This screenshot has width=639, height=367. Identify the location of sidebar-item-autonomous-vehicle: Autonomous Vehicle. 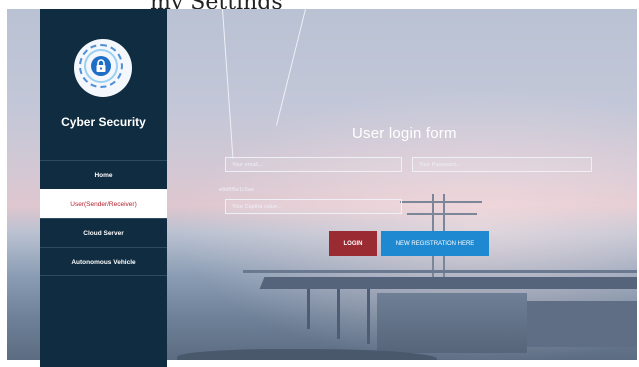
(103, 261).